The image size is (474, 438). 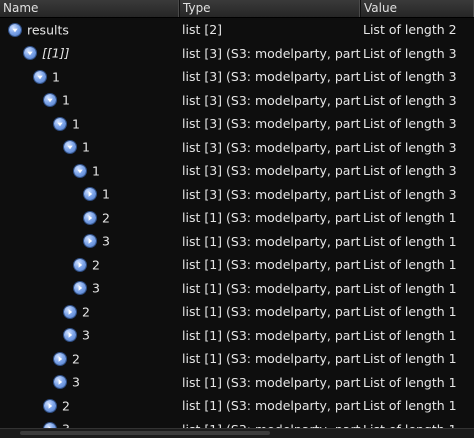 What do you see at coordinates (270, 8) in the screenshot?
I see `column-header-type: Type` at bounding box center [270, 8].